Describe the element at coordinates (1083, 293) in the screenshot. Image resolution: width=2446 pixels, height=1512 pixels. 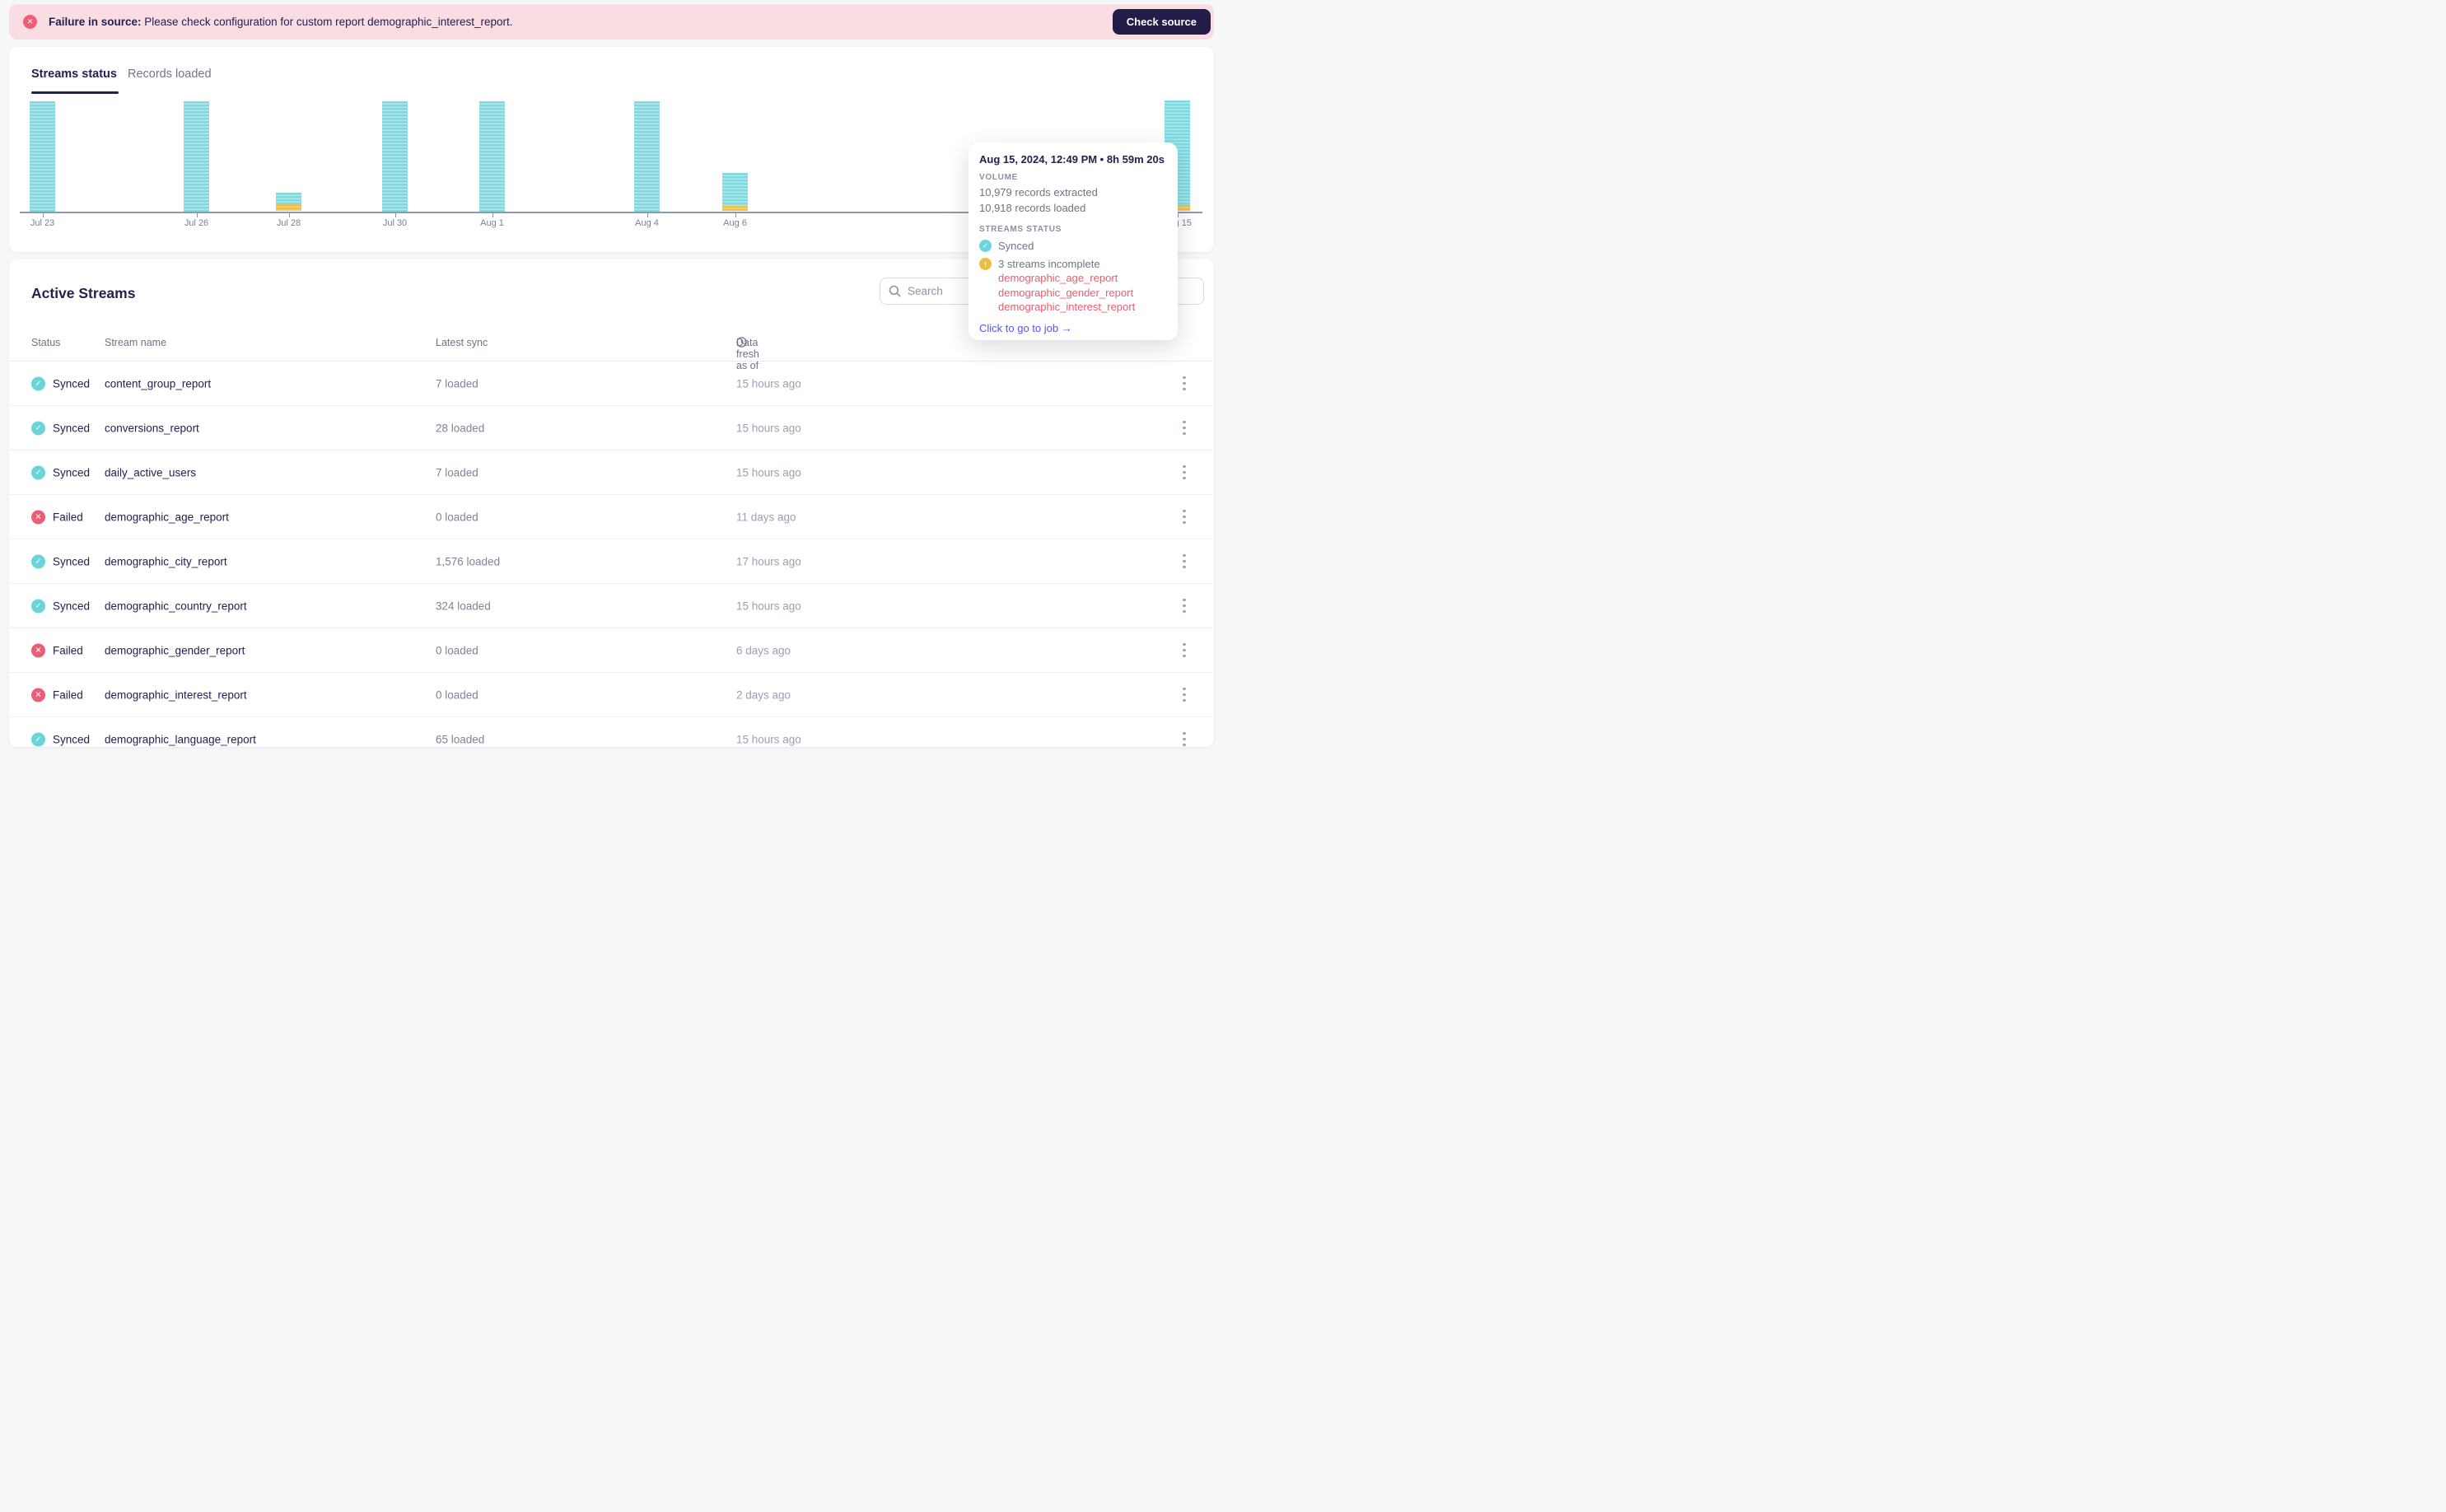
I see `incomplete-stream-link: demographic_gender_report` at that location.